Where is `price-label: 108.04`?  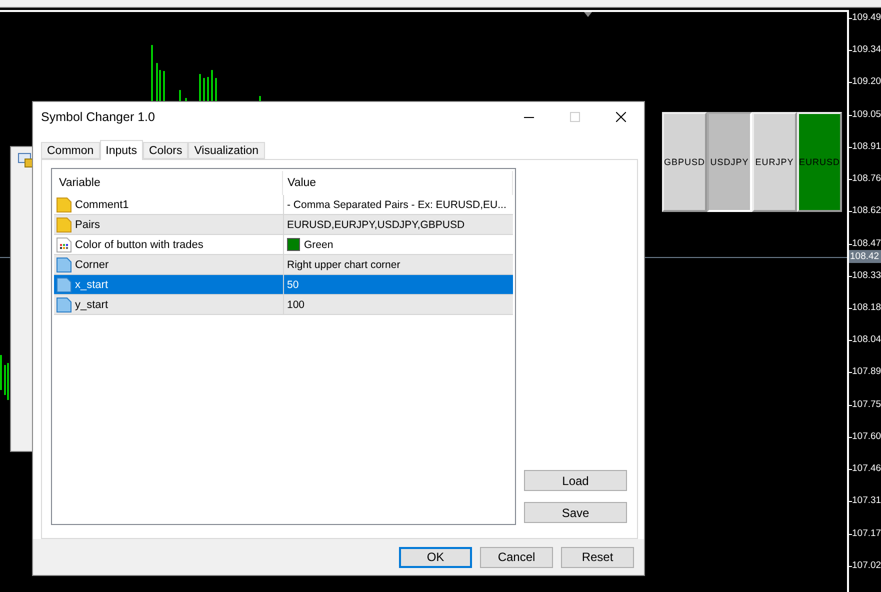
price-label: 108.04 is located at coordinates (866, 340).